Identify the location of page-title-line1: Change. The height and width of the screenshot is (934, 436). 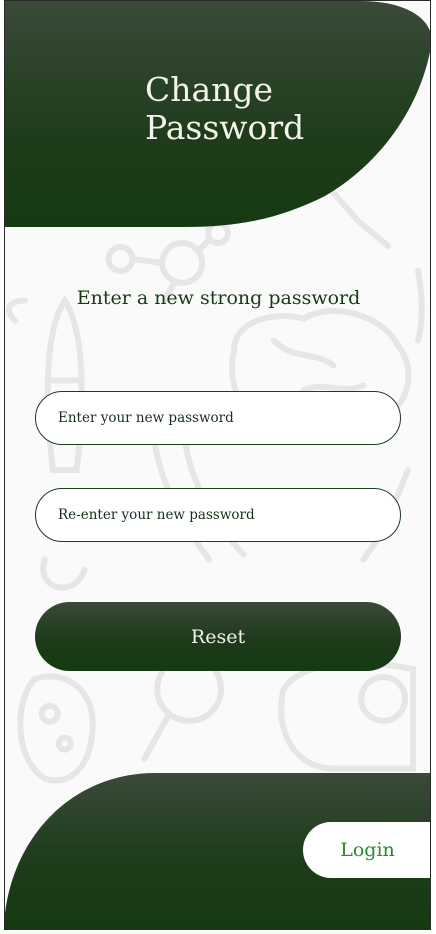
(209, 89).